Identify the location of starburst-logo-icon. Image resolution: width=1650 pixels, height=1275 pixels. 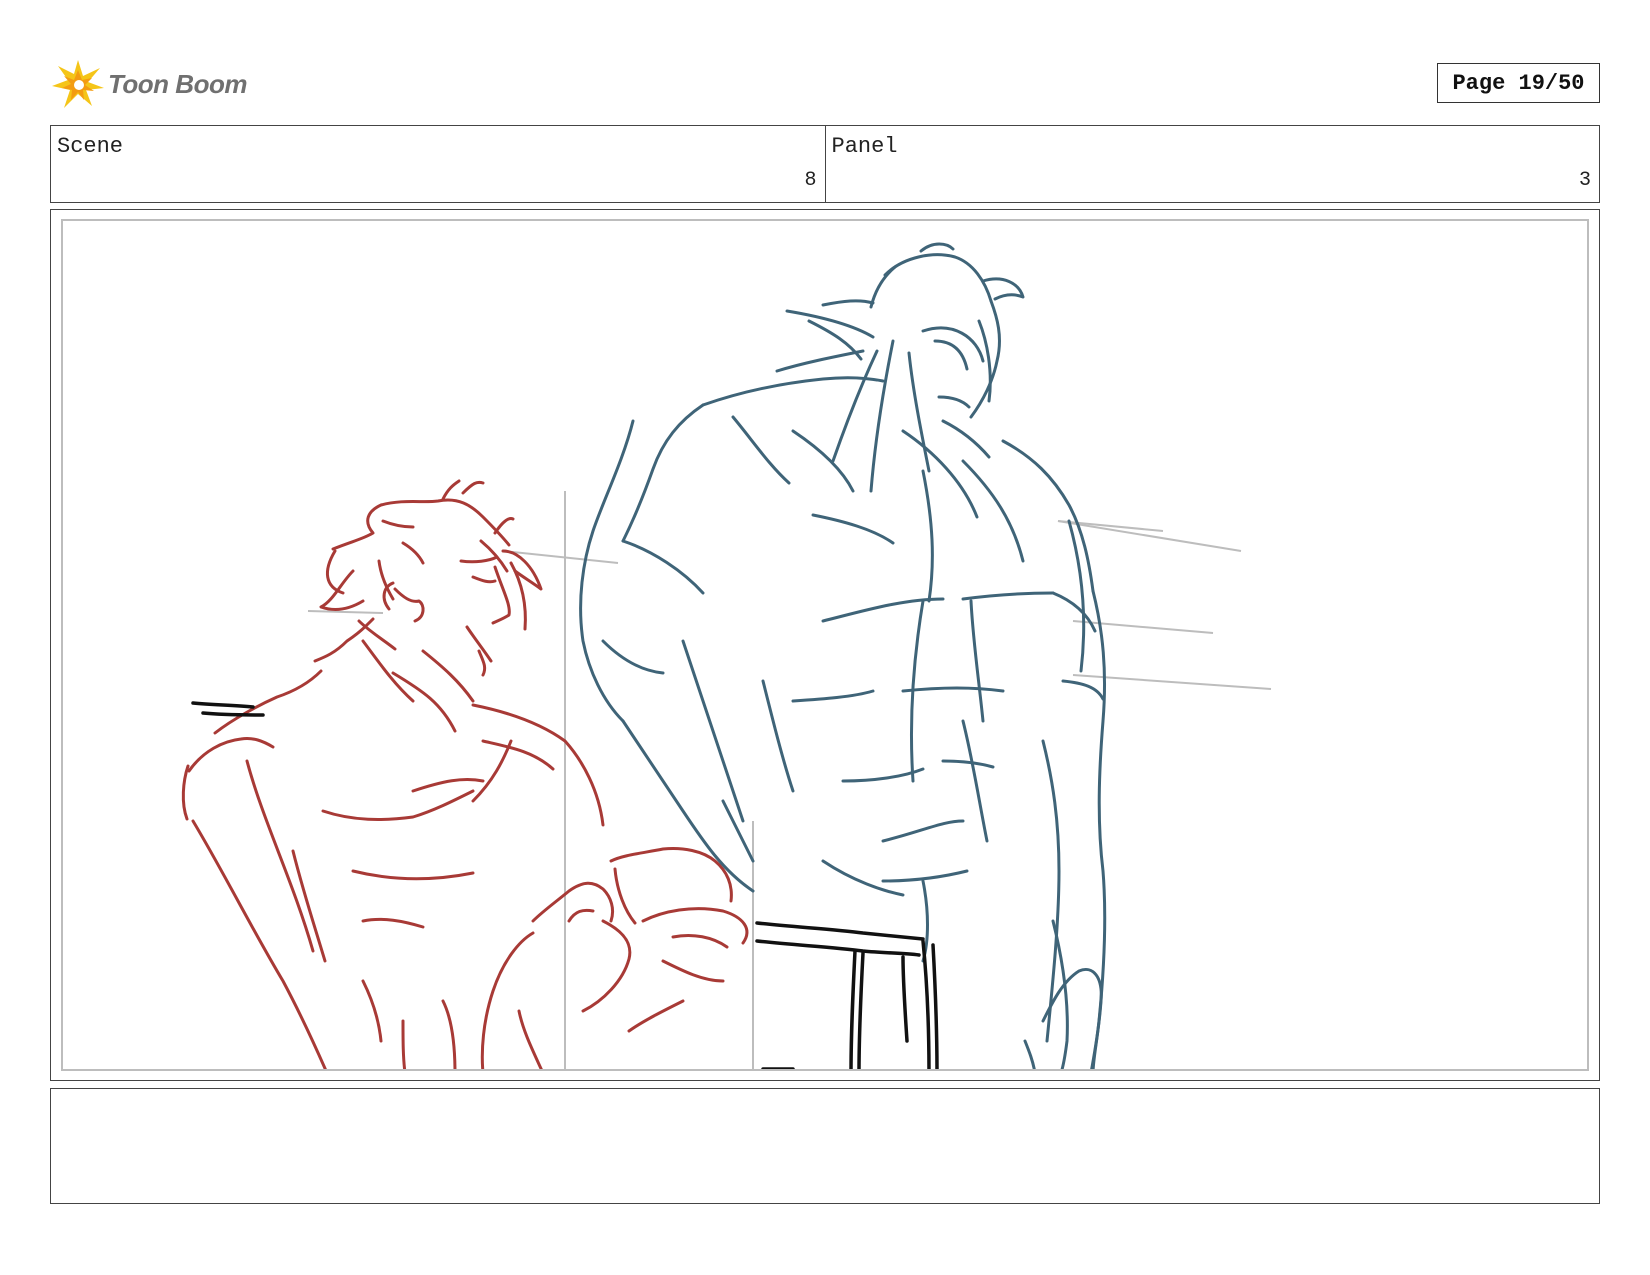
(78, 84).